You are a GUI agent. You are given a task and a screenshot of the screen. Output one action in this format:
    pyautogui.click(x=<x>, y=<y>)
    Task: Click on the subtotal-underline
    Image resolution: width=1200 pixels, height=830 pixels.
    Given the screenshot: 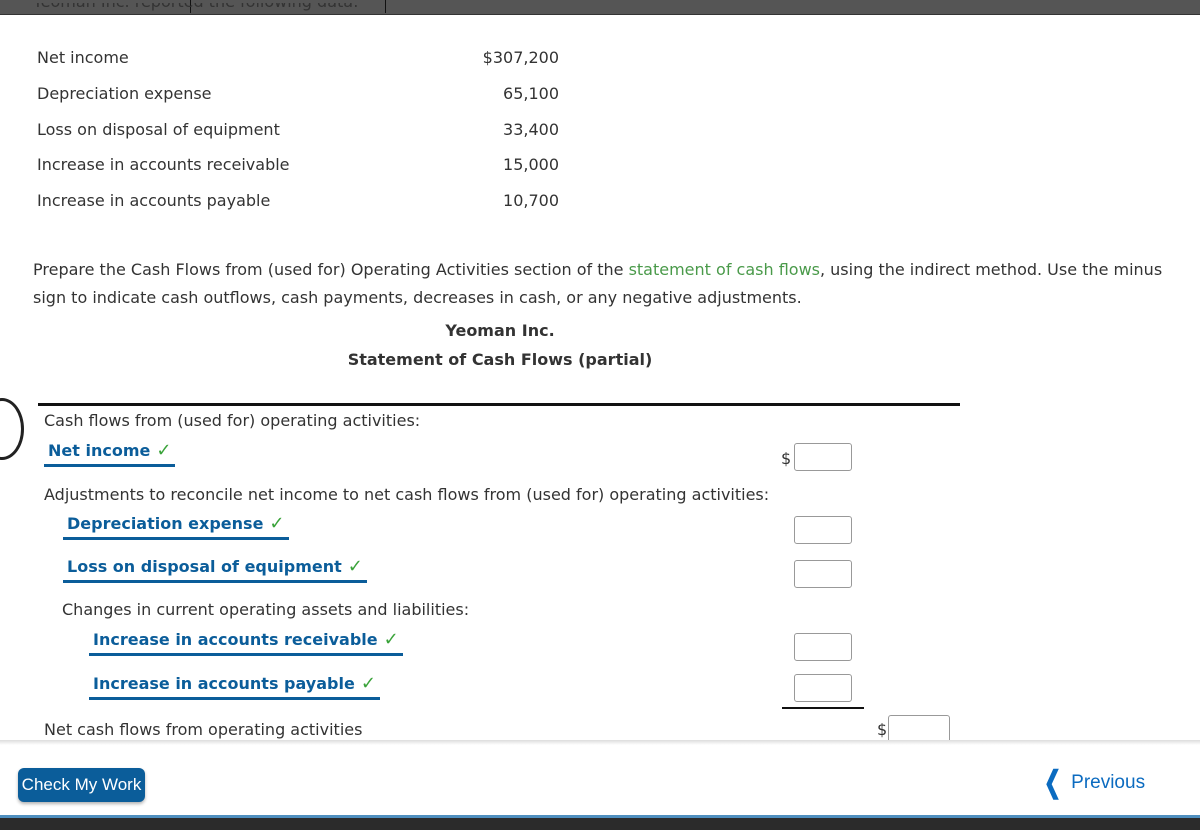 What is the action you would take?
    pyautogui.click(x=823, y=708)
    